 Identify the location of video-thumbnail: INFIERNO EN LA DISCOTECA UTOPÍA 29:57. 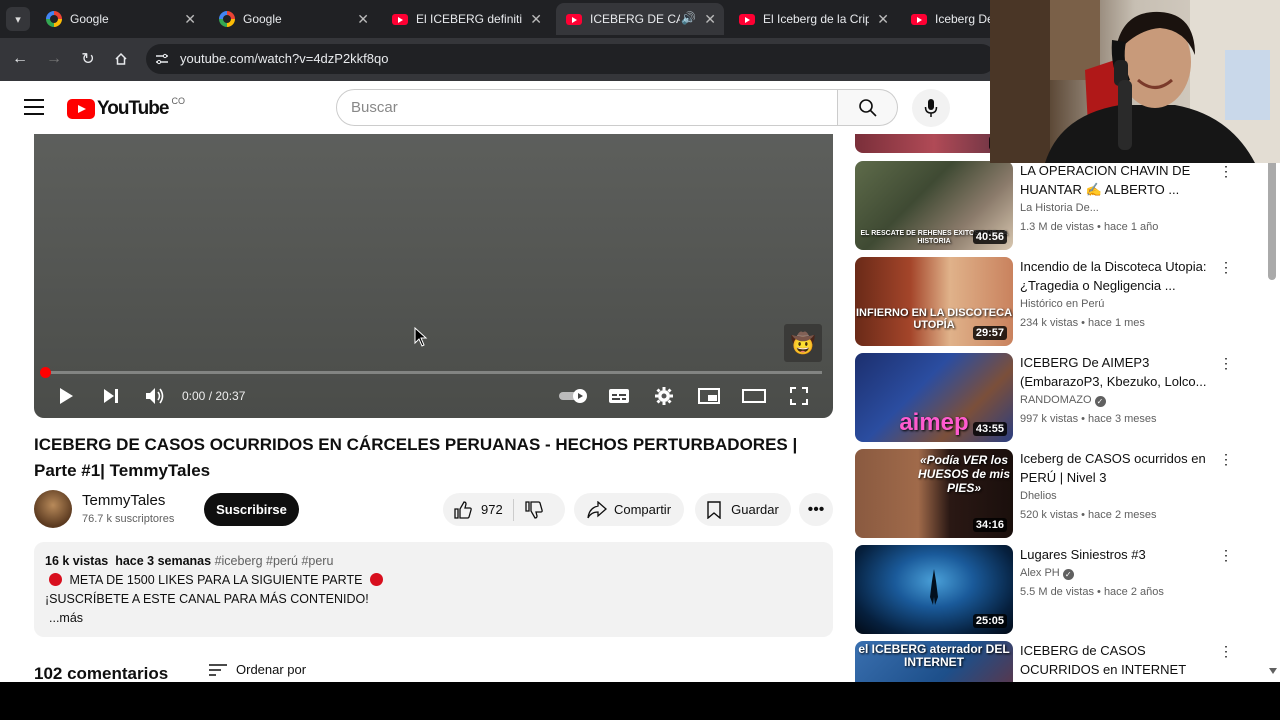
(934, 301).